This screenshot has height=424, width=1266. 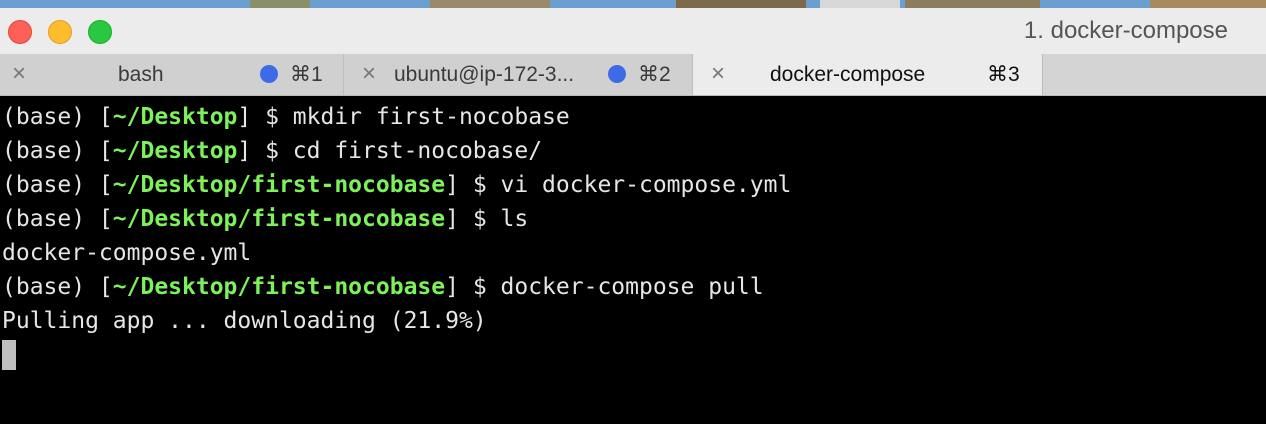 I want to click on tab-label: bash, so click(x=141, y=74).